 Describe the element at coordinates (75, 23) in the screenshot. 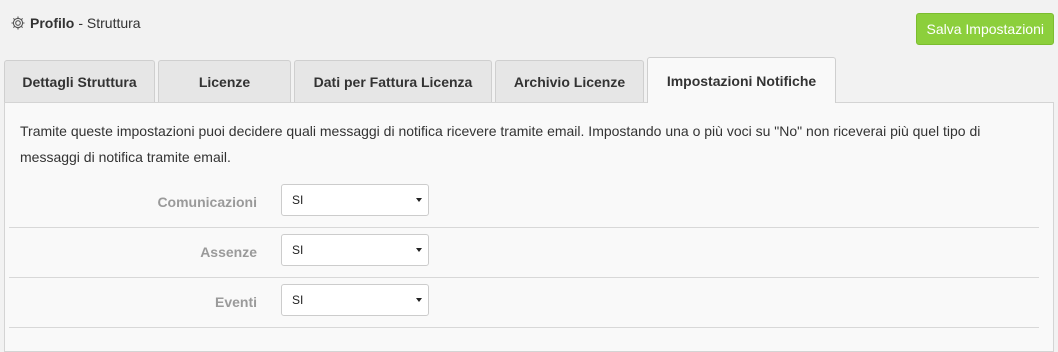

I see `page-header: Profilo - Struttura` at that location.